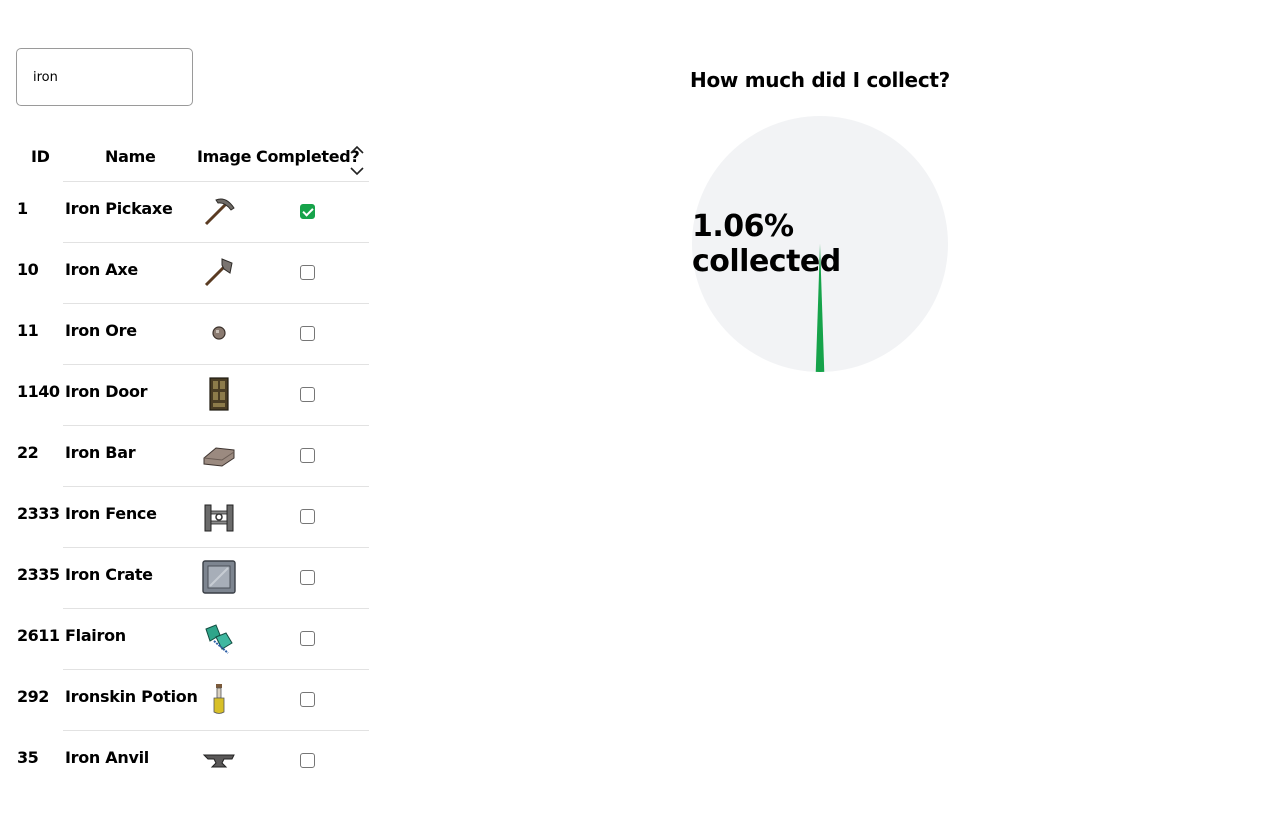  I want to click on cell-id: 2333, so click(38, 513).